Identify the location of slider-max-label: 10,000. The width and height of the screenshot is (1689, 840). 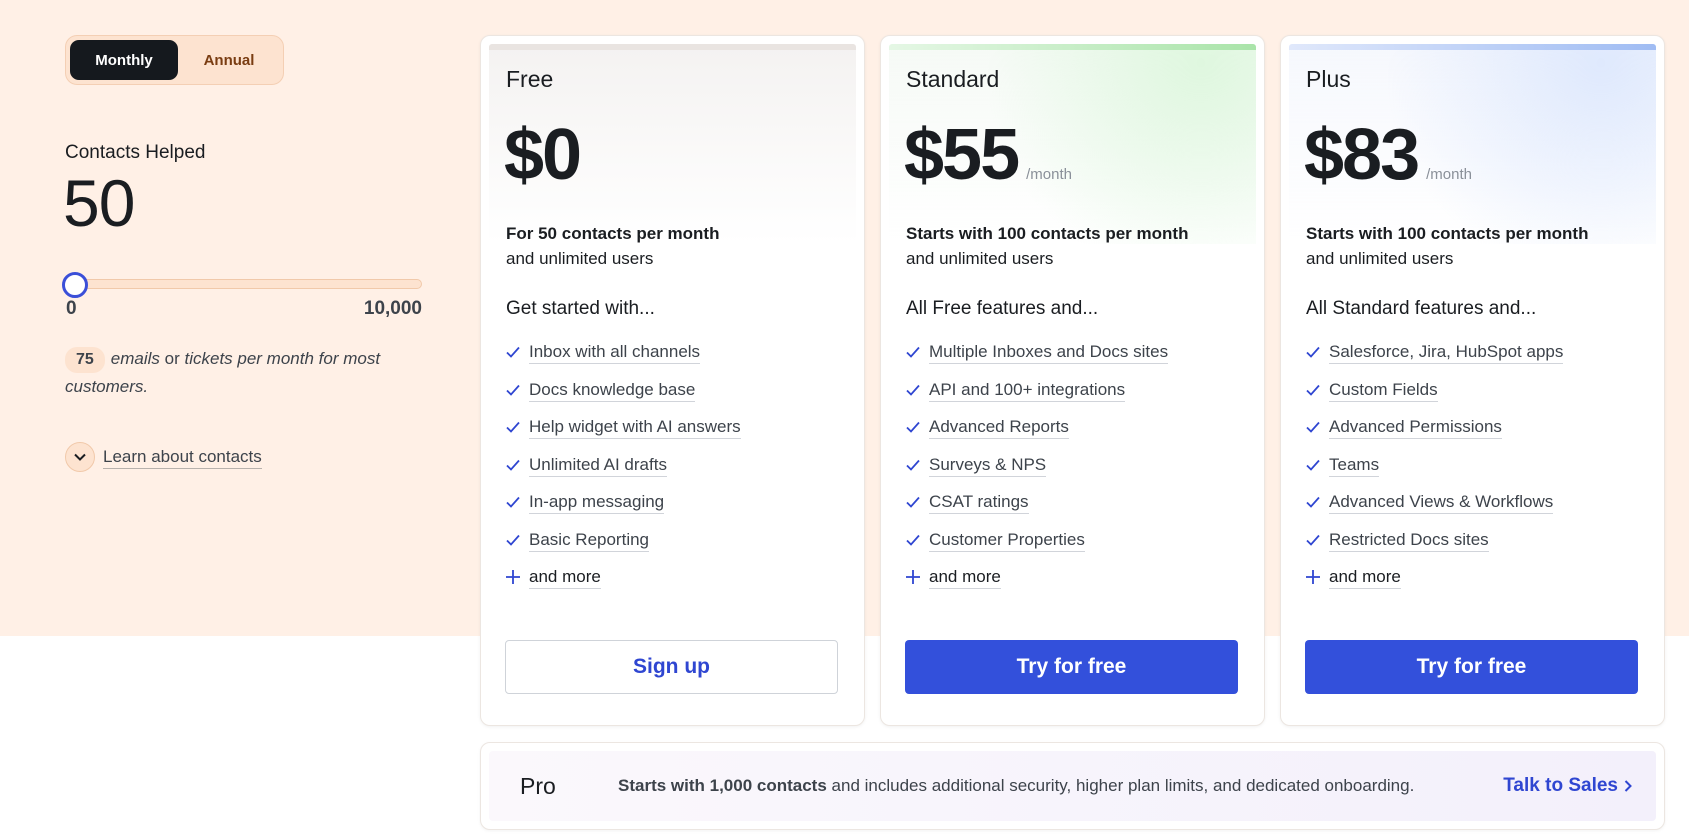
(392, 308).